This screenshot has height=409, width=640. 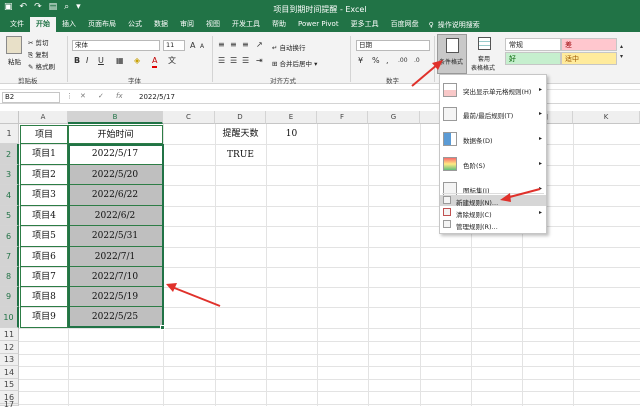 What do you see at coordinates (365, 24) in the screenshot?
I see `tab-more-tools: 更多工具` at bounding box center [365, 24].